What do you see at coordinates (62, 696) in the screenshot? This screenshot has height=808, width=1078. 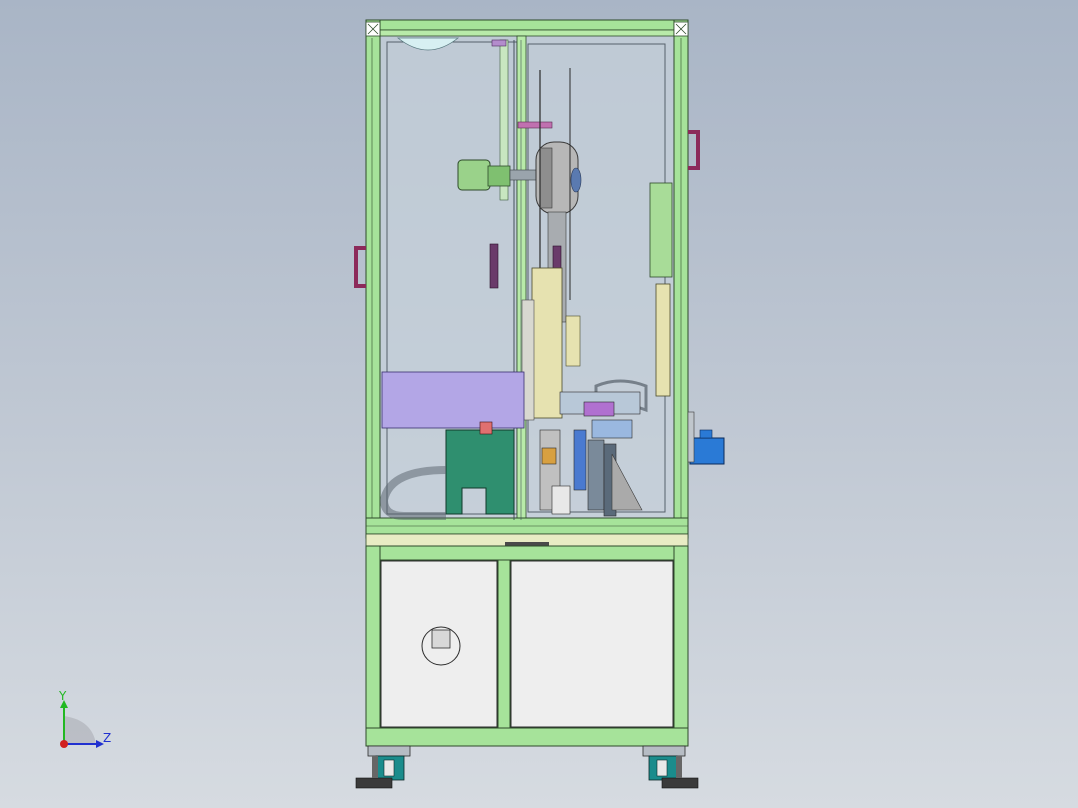 I see `y-axis-label: Y` at bounding box center [62, 696].